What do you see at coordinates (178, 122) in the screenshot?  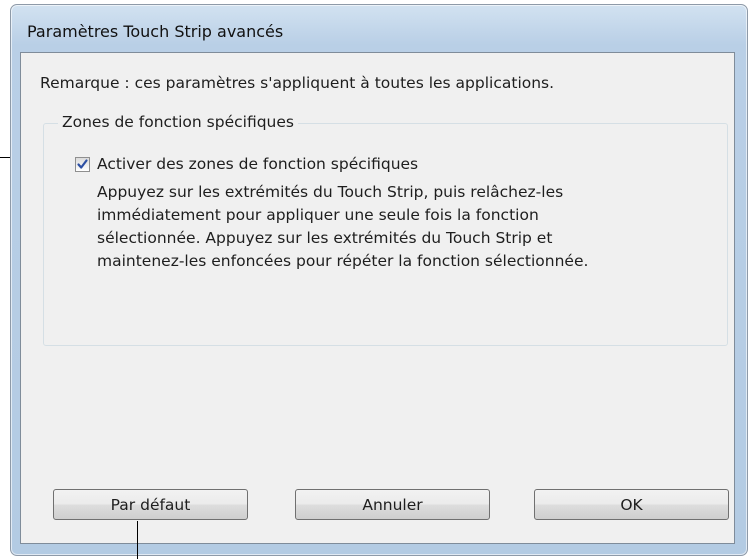 I see `groupbox-title: Zones de fonction spécifiques` at bounding box center [178, 122].